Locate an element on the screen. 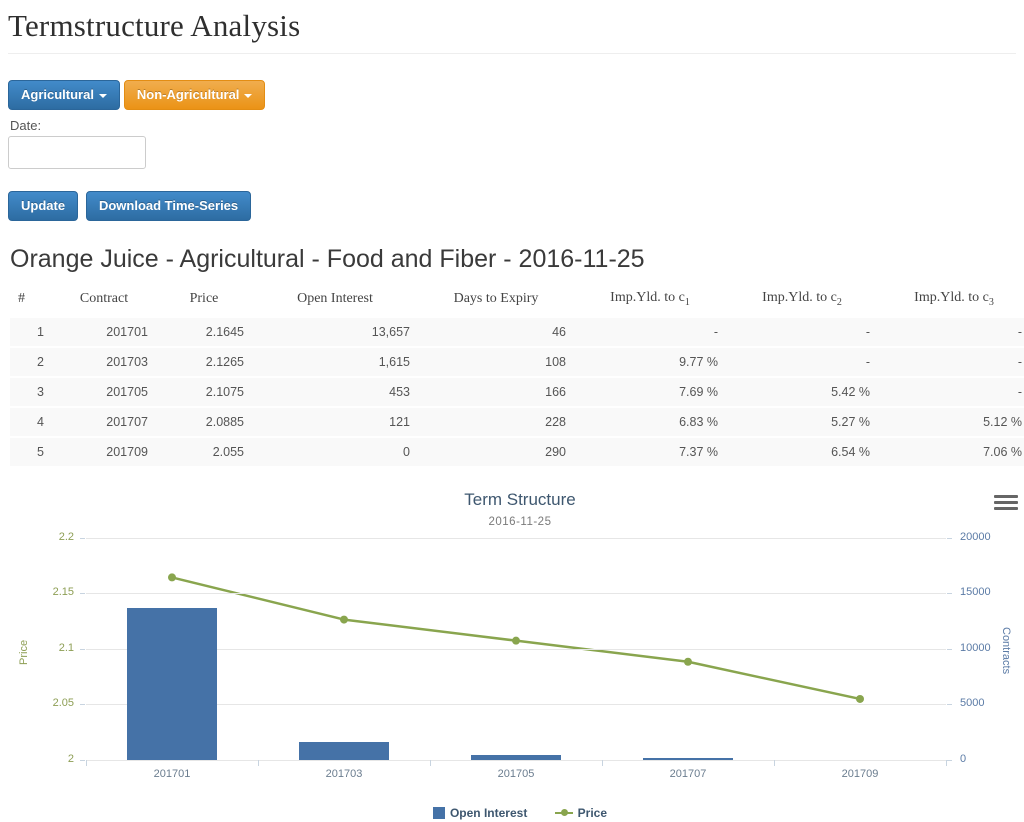  non-agricultural-label: Non-Agricultural is located at coordinates (188, 94).